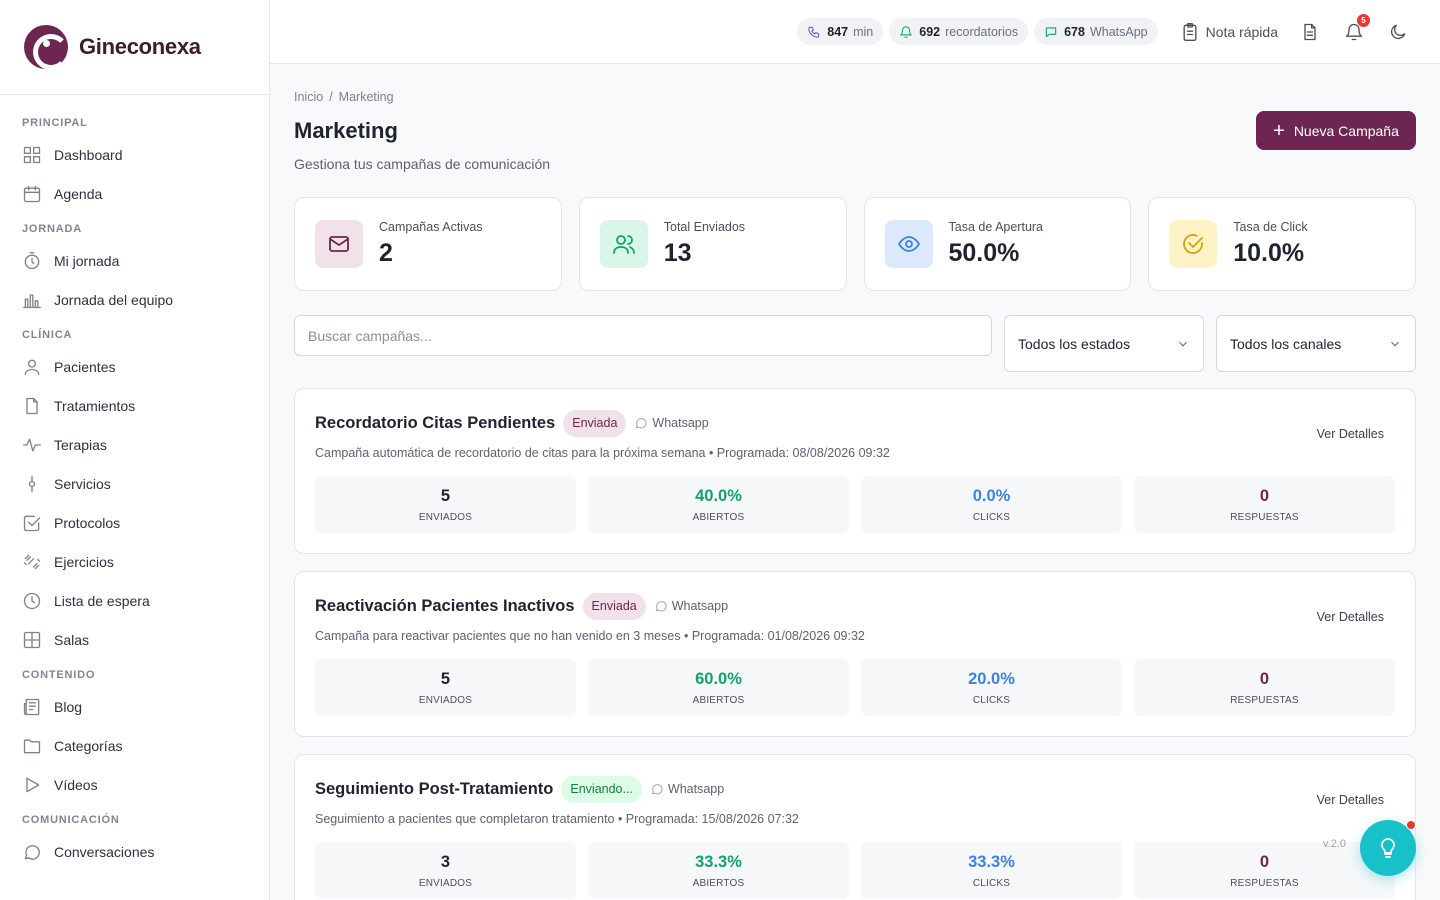  Describe the element at coordinates (134, 600) in the screenshot. I see `sidebar-item-lista-espera: Lista de espera` at that location.